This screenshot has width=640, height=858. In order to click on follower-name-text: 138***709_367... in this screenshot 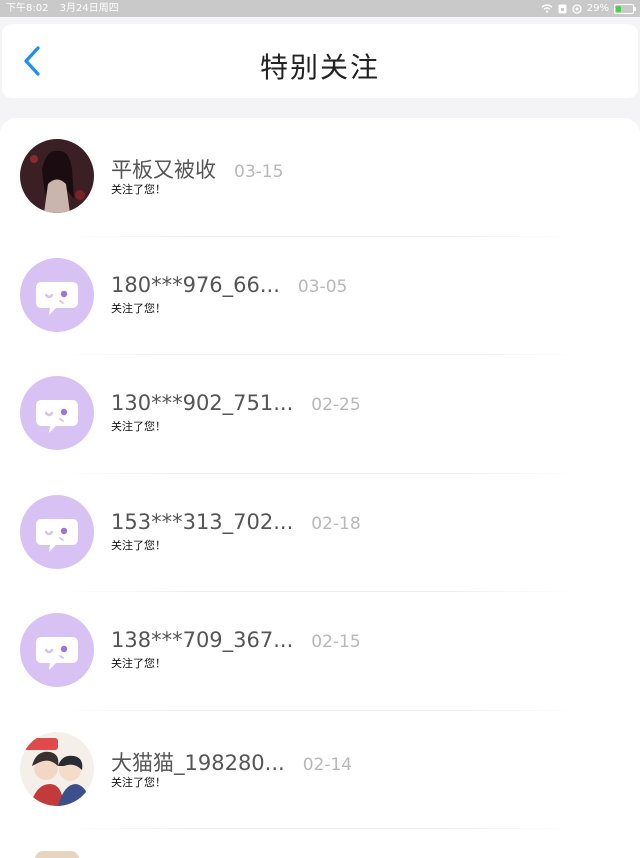, I will do `click(202, 640)`.